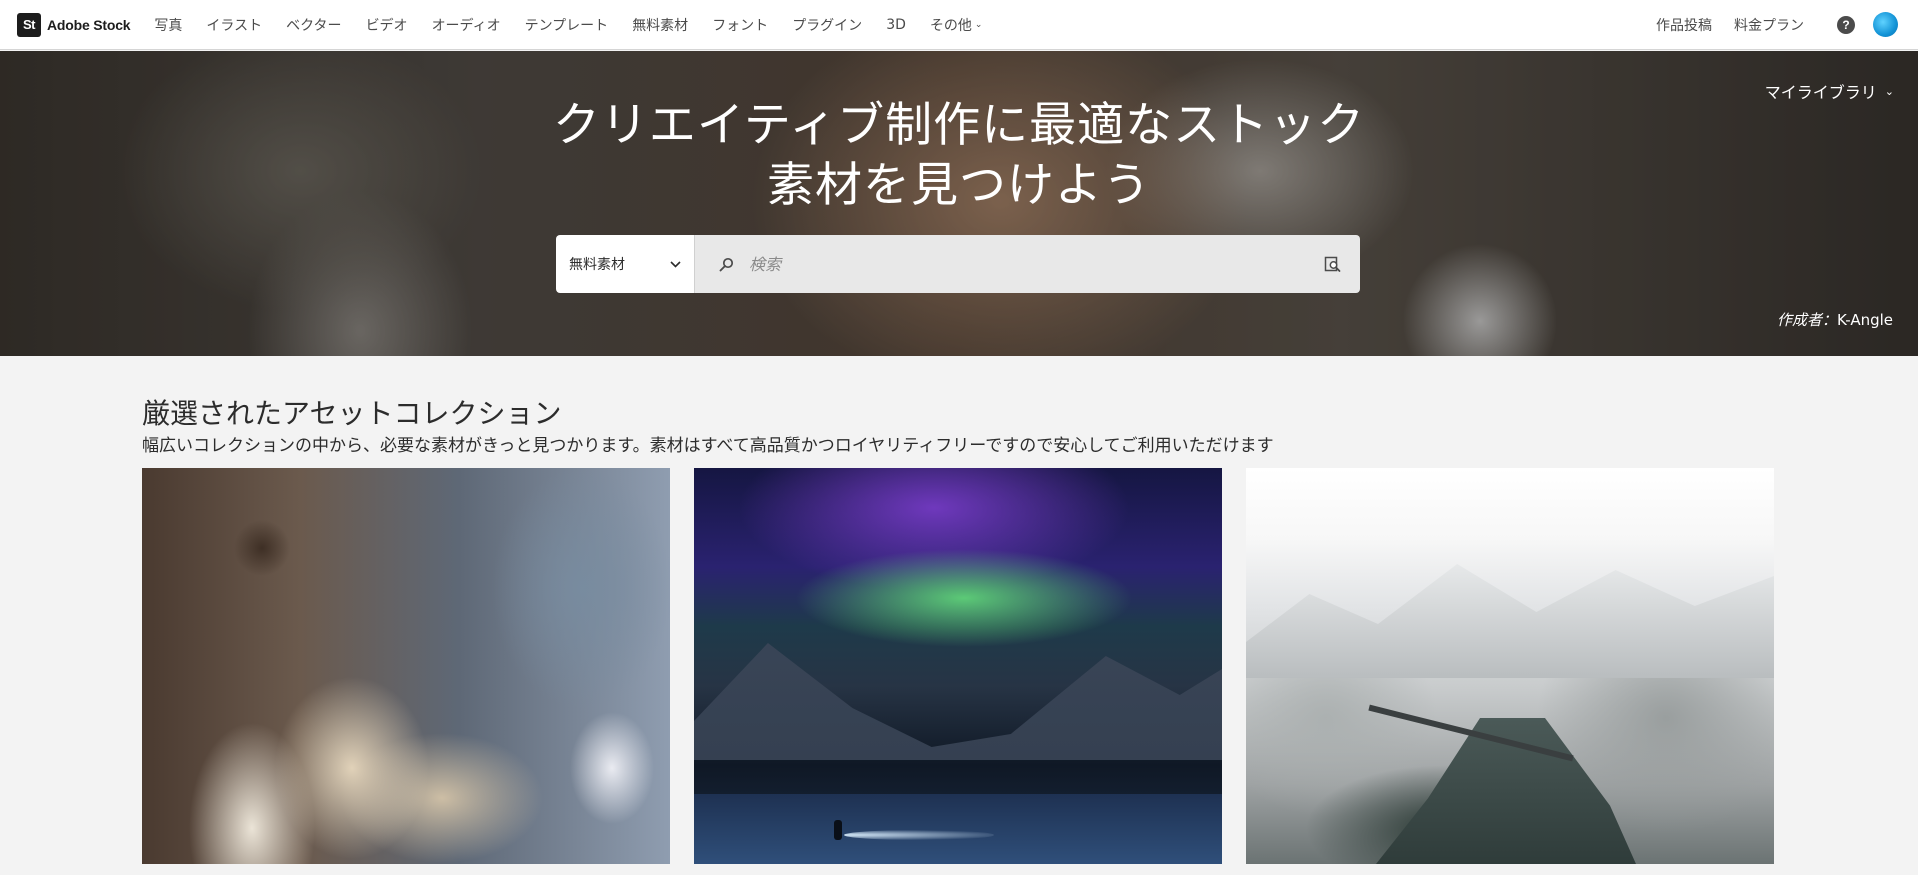 The image size is (1918, 875). I want to click on nav-link-photos: 写真, so click(168, 25).